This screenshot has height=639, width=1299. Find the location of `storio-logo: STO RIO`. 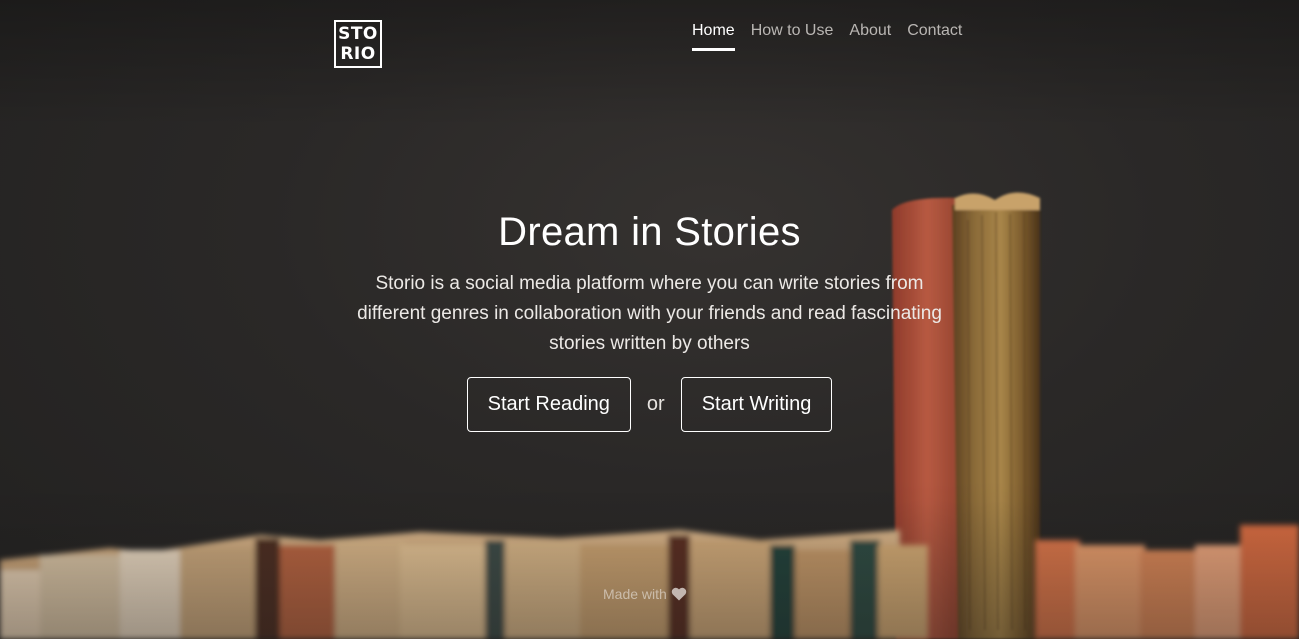

storio-logo: STO RIO is located at coordinates (358, 44).